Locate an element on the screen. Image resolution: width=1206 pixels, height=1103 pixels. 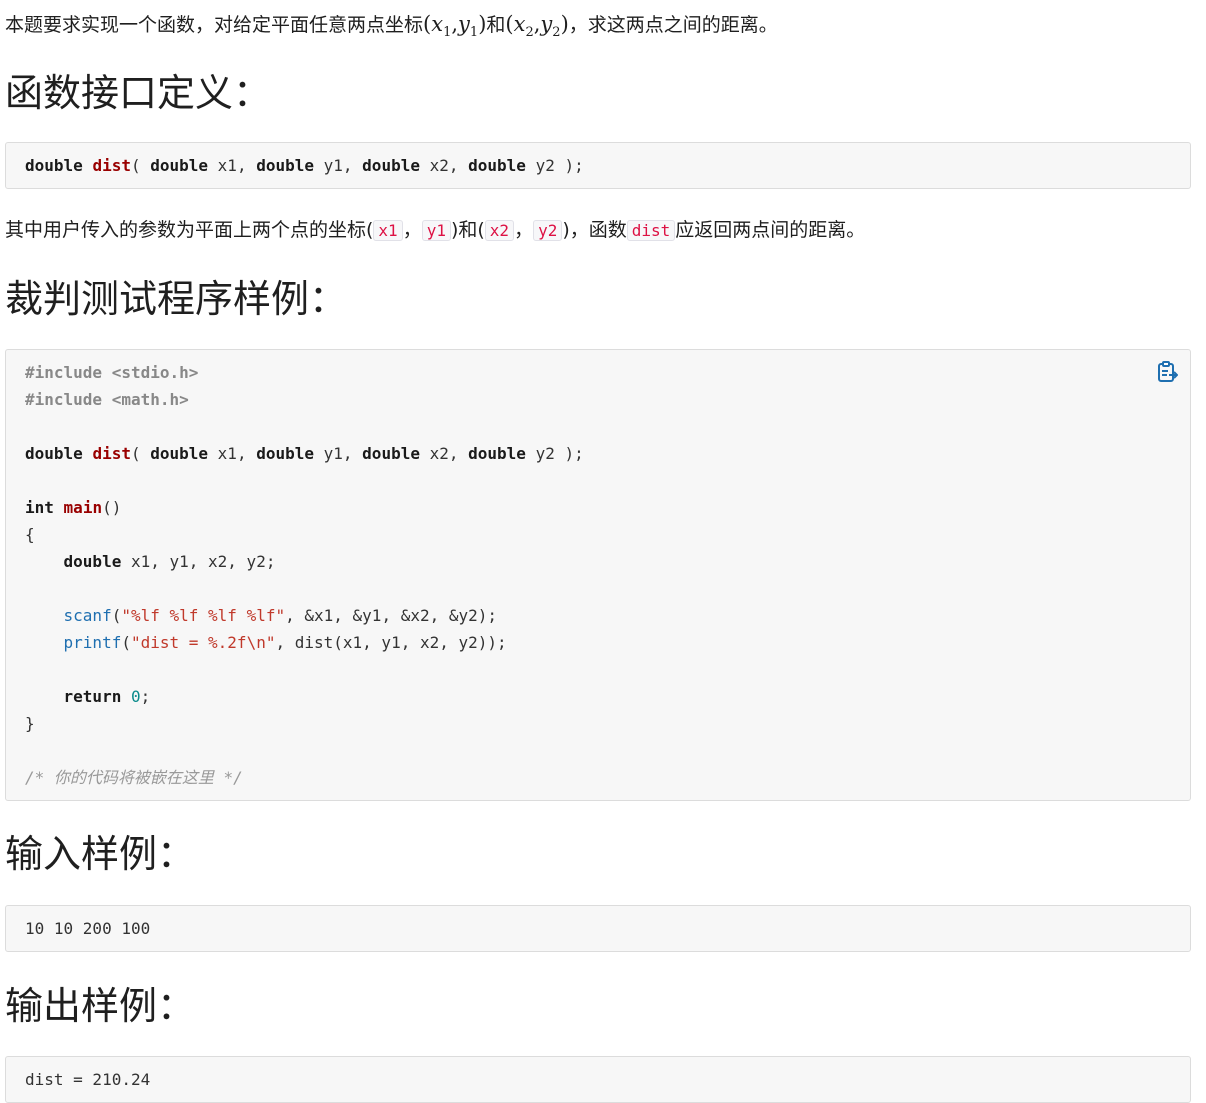
heading-test-program: 裁判测试程序样例： is located at coordinates (176, 299).